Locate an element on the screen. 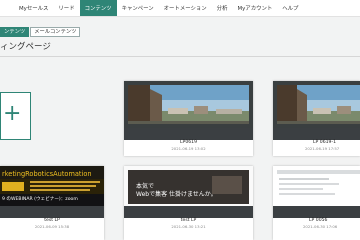  nav-contents: コンテンツ is located at coordinates (98, 8).